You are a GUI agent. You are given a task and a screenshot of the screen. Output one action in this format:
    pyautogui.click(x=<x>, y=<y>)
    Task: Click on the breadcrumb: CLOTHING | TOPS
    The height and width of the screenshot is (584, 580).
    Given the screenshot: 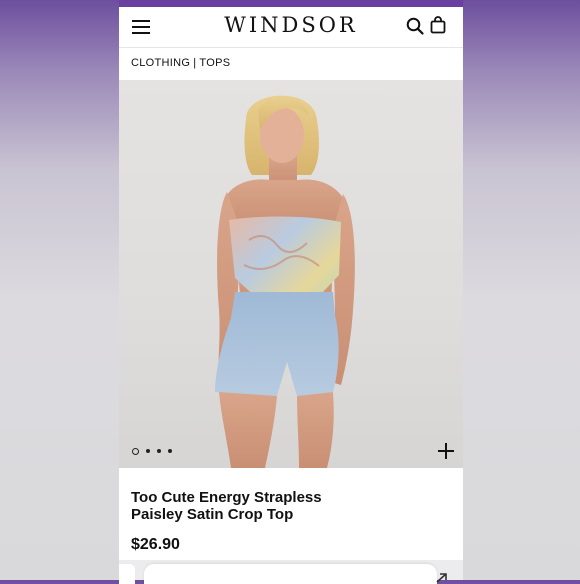 What is the action you would take?
    pyautogui.click(x=180, y=63)
    